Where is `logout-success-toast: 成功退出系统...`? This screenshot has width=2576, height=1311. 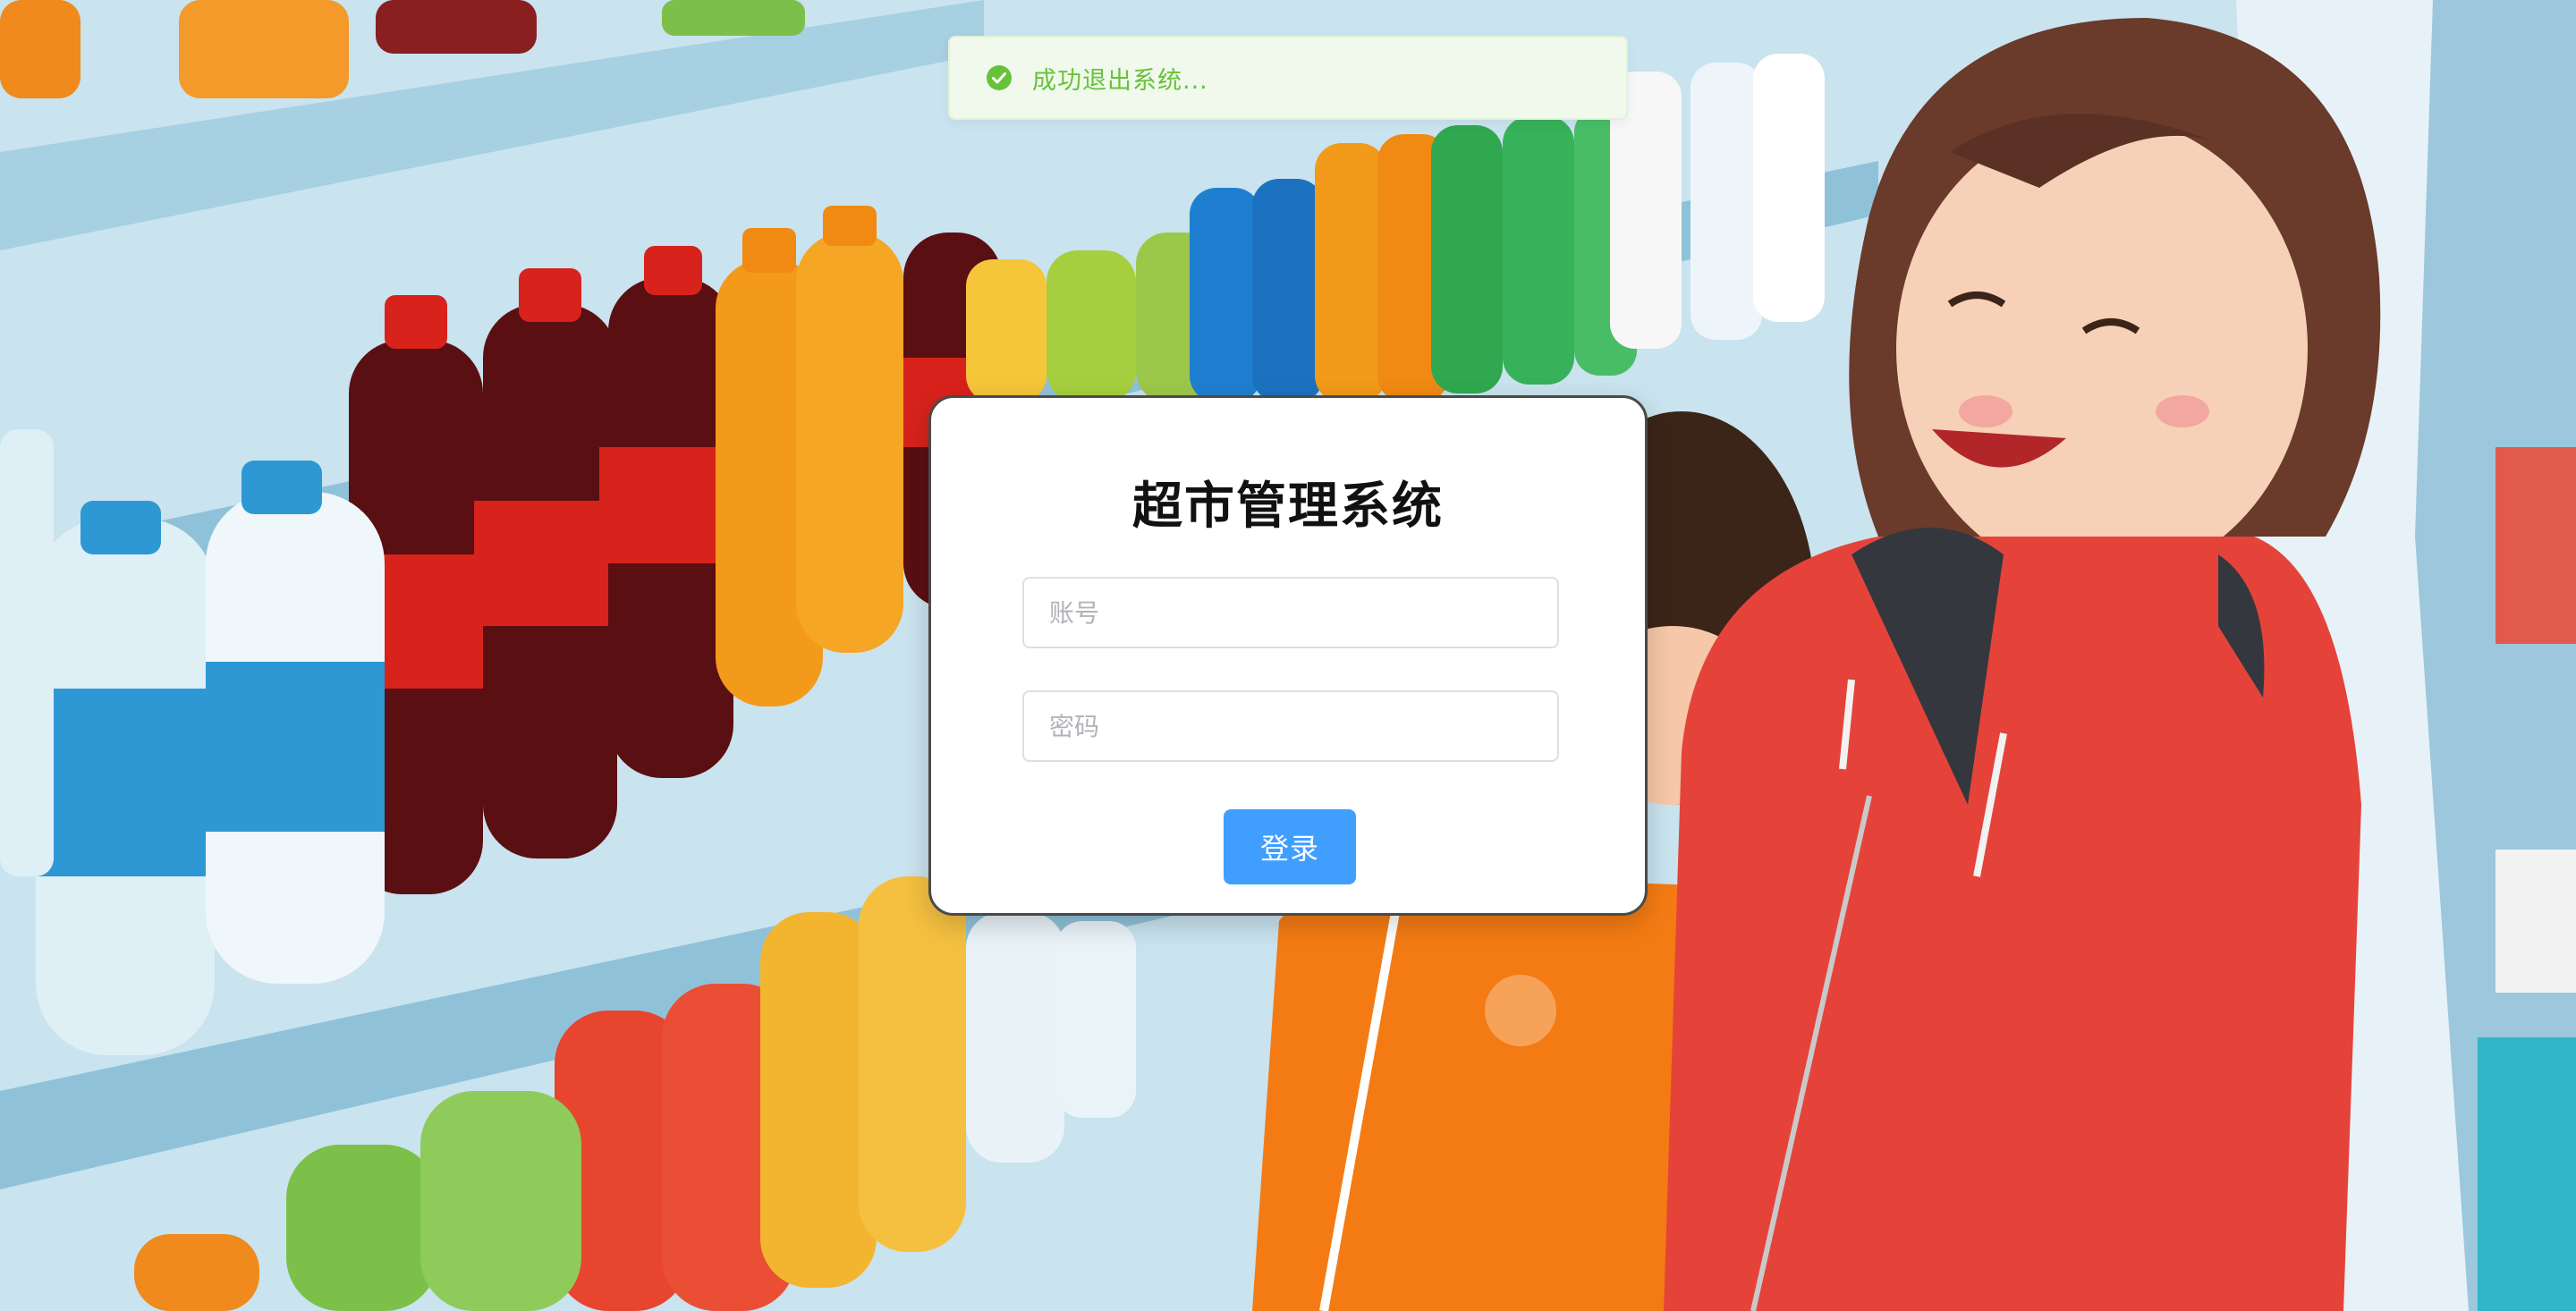 logout-success-toast: 成功退出系统... is located at coordinates (1288, 78).